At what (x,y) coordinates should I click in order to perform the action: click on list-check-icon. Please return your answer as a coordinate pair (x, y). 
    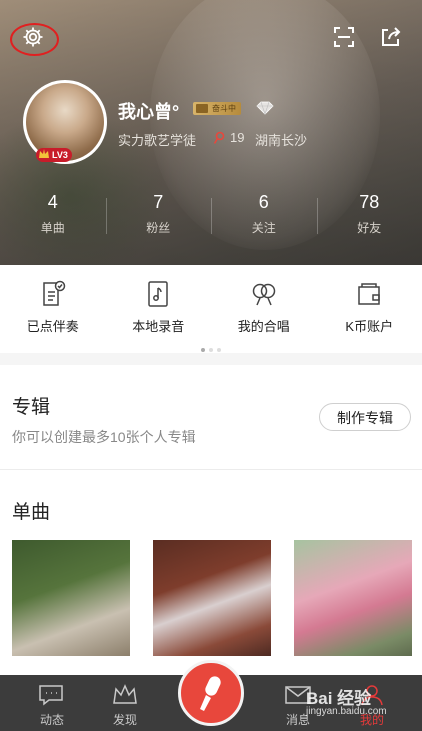
    Looking at the image, I should click on (54, 293).